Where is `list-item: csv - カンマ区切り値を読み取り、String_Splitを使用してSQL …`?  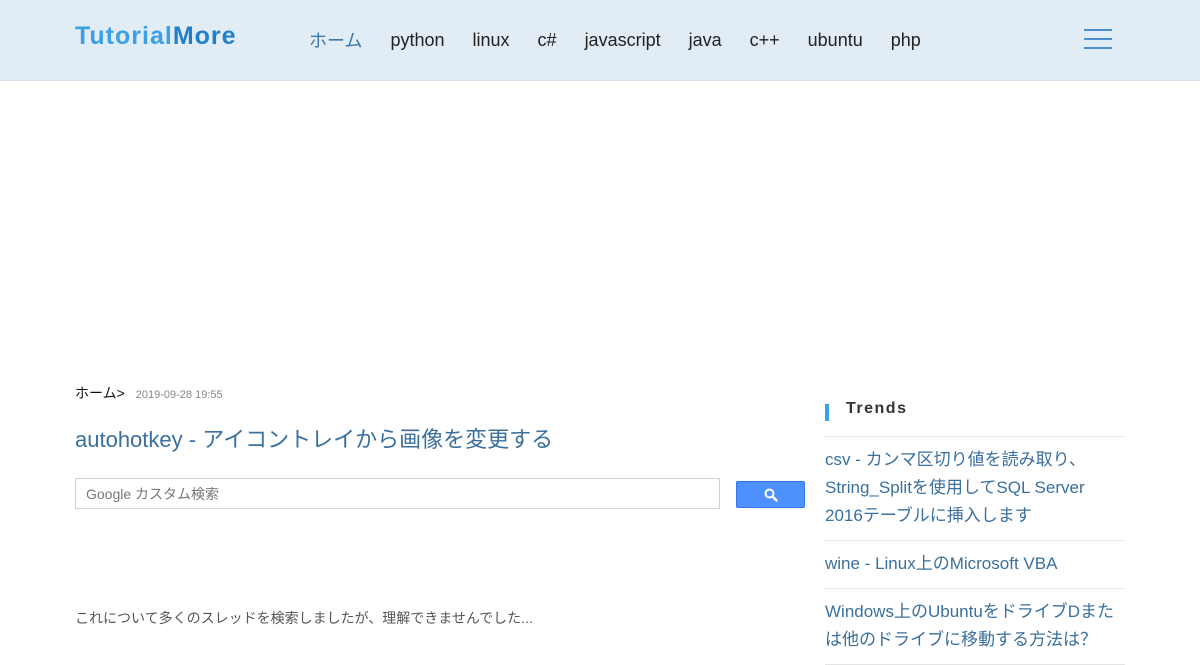 list-item: csv - カンマ区切り値を読み取り、String_Splitを使用してSQL … is located at coordinates (975, 489).